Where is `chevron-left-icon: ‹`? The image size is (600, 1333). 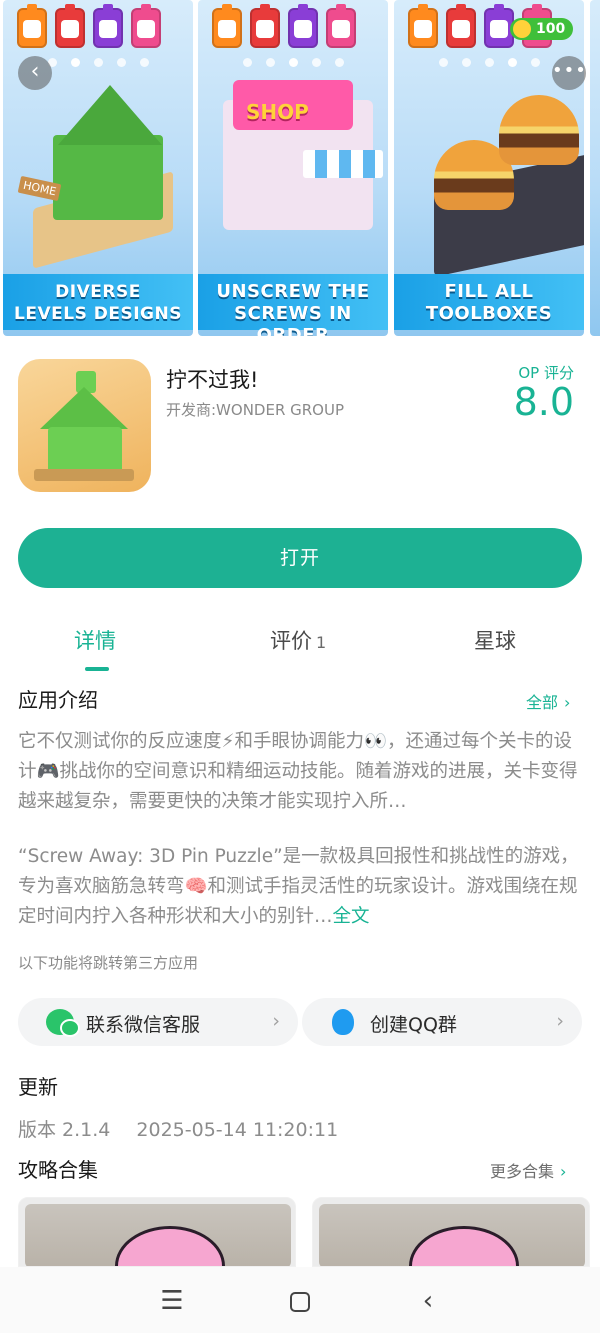
chevron-left-icon: ‹ is located at coordinates (35, 73).